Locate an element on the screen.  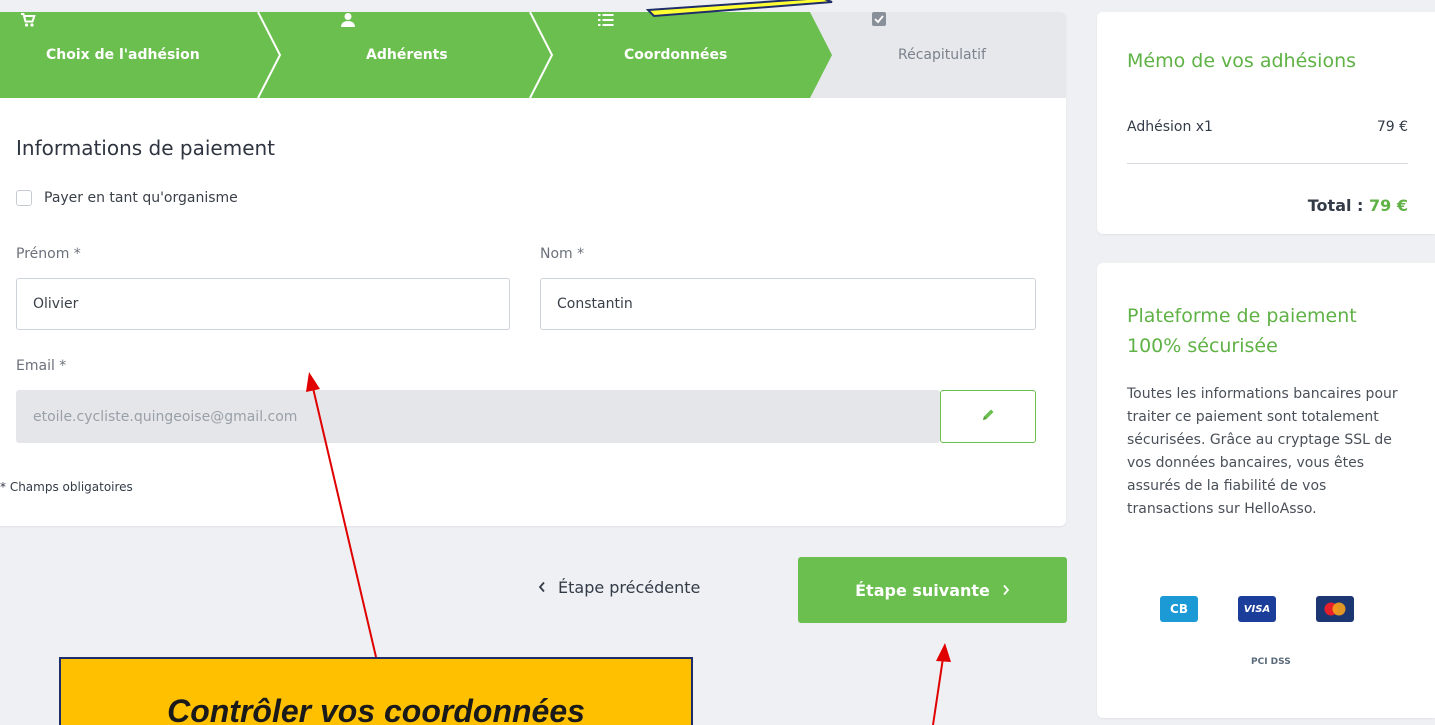
user-icon is located at coordinates (348, 38).